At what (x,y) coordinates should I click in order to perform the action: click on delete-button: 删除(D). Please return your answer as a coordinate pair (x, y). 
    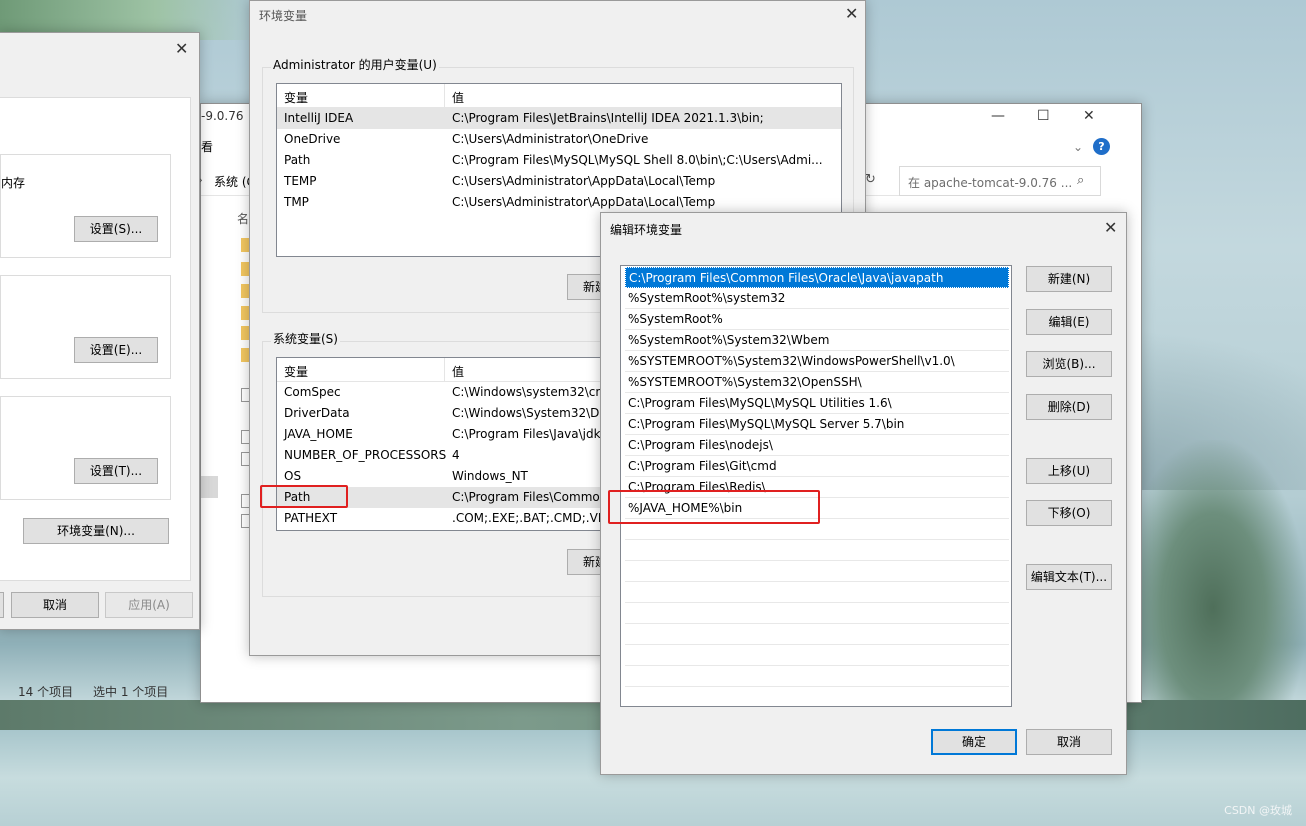
    Looking at the image, I should click on (1069, 407).